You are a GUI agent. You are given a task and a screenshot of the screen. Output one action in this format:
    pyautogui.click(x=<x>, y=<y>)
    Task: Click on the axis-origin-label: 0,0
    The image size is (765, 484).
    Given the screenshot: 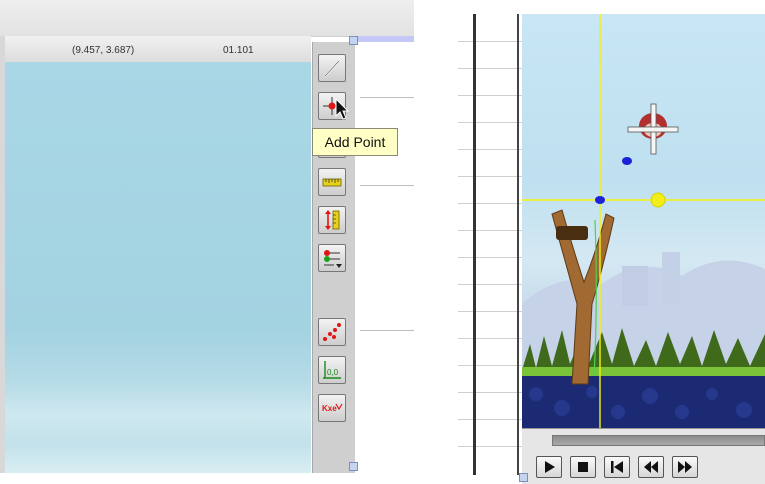 What is the action you would take?
    pyautogui.click(x=333, y=372)
    